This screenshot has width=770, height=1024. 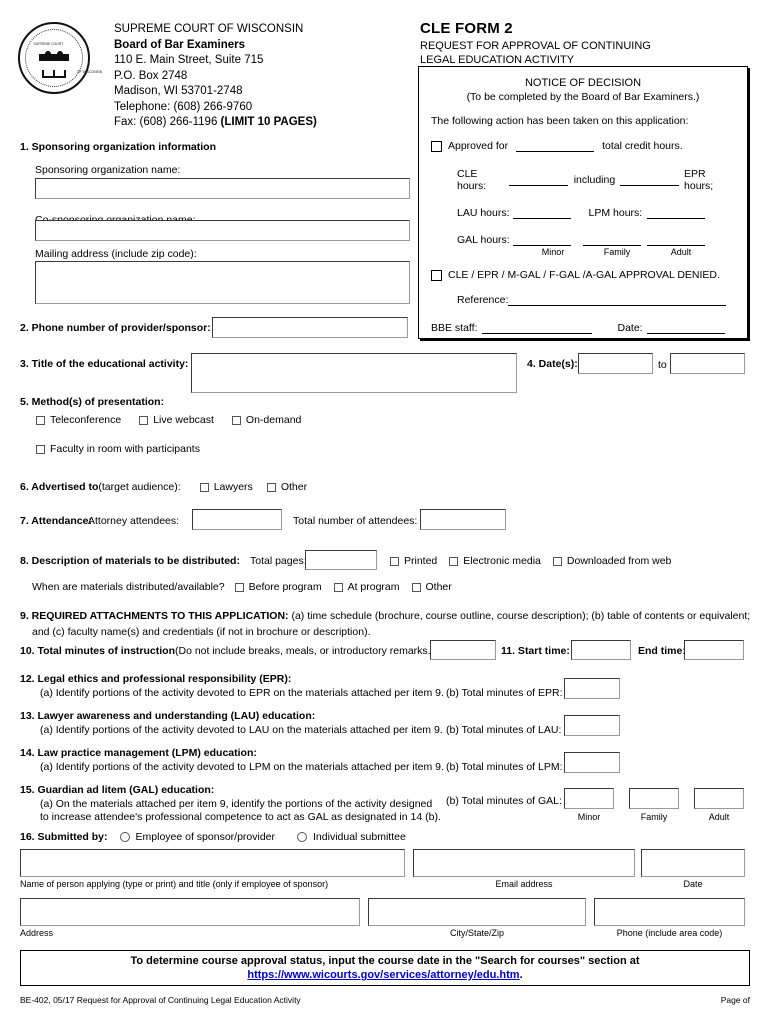 What do you see at coordinates (271, 487) in the screenshot?
I see `other-audience-checkbox` at bounding box center [271, 487].